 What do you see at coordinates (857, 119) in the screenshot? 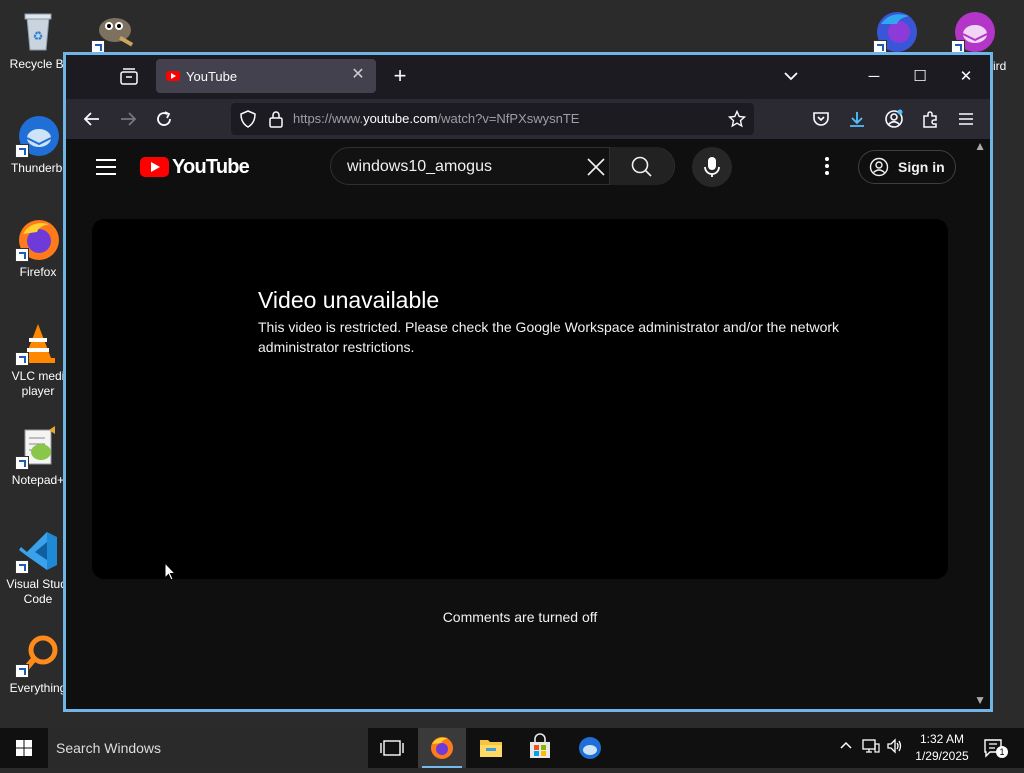
I see `downloads-icon` at bounding box center [857, 119].